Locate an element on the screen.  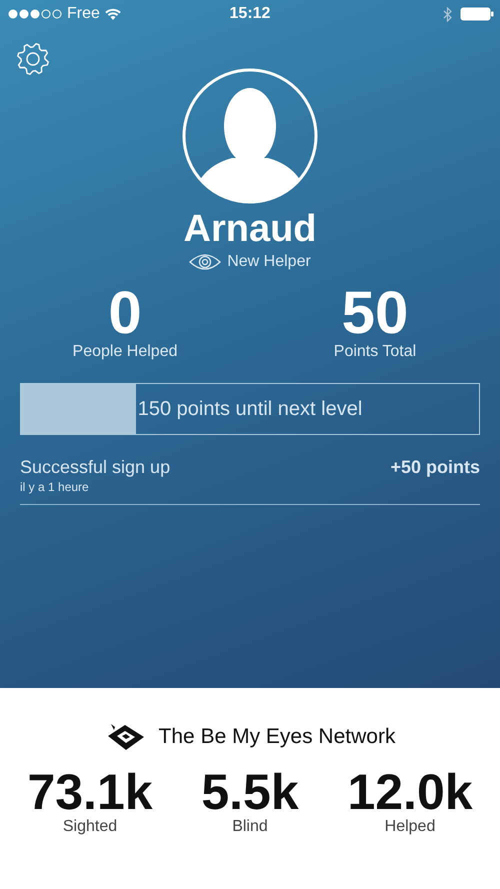
carrier-name: Free is located at coordinates (83, 14).